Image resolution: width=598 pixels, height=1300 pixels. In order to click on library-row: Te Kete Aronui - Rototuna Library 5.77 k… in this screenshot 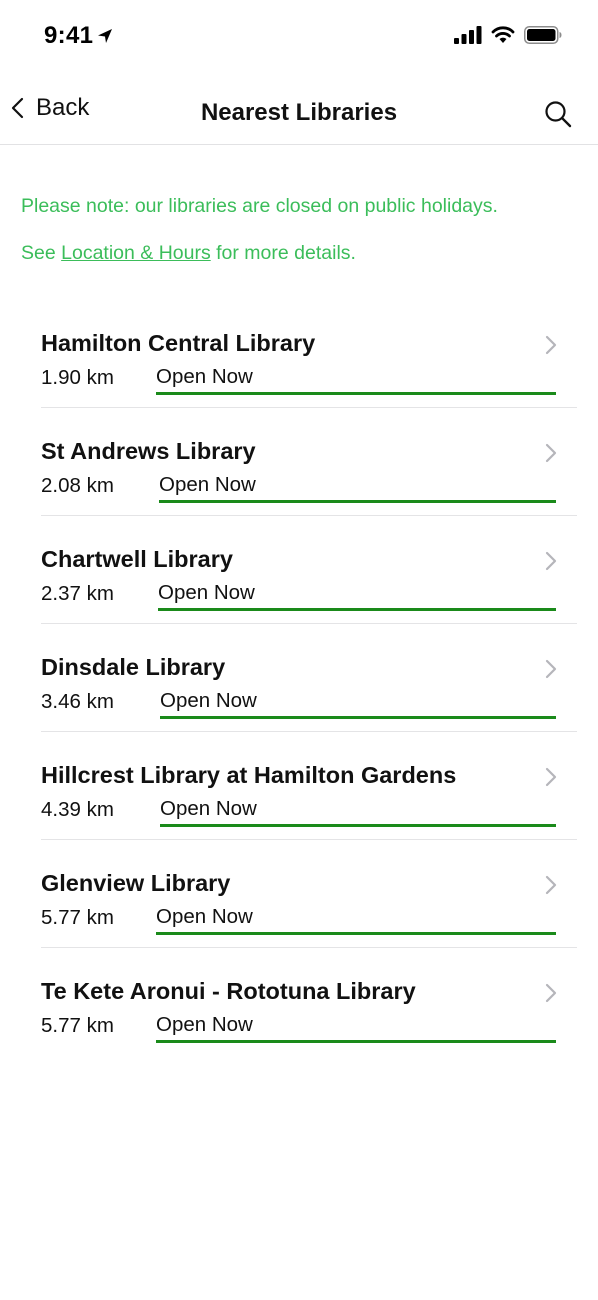, I will do `click(309, 1001)`.